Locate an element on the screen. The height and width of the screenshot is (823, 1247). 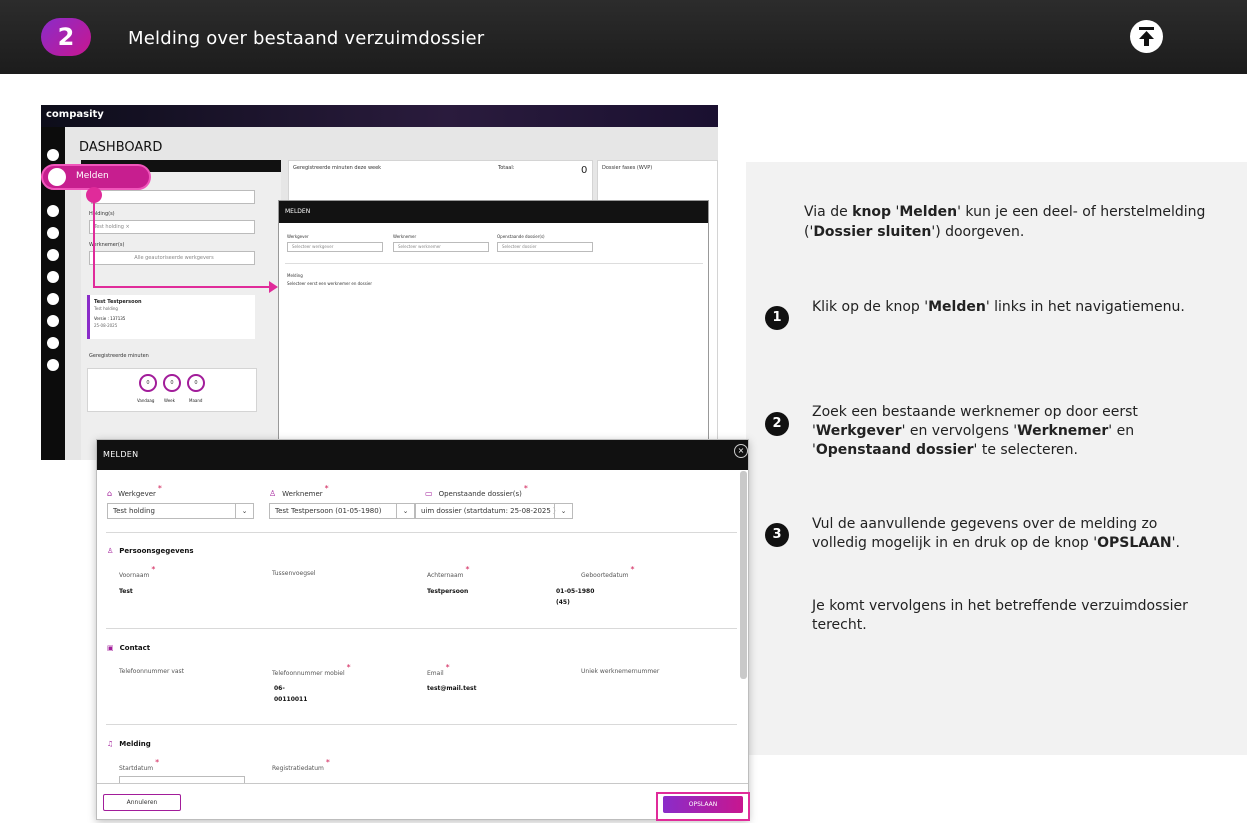
close-icon: × is located at coordinates (741, 451).